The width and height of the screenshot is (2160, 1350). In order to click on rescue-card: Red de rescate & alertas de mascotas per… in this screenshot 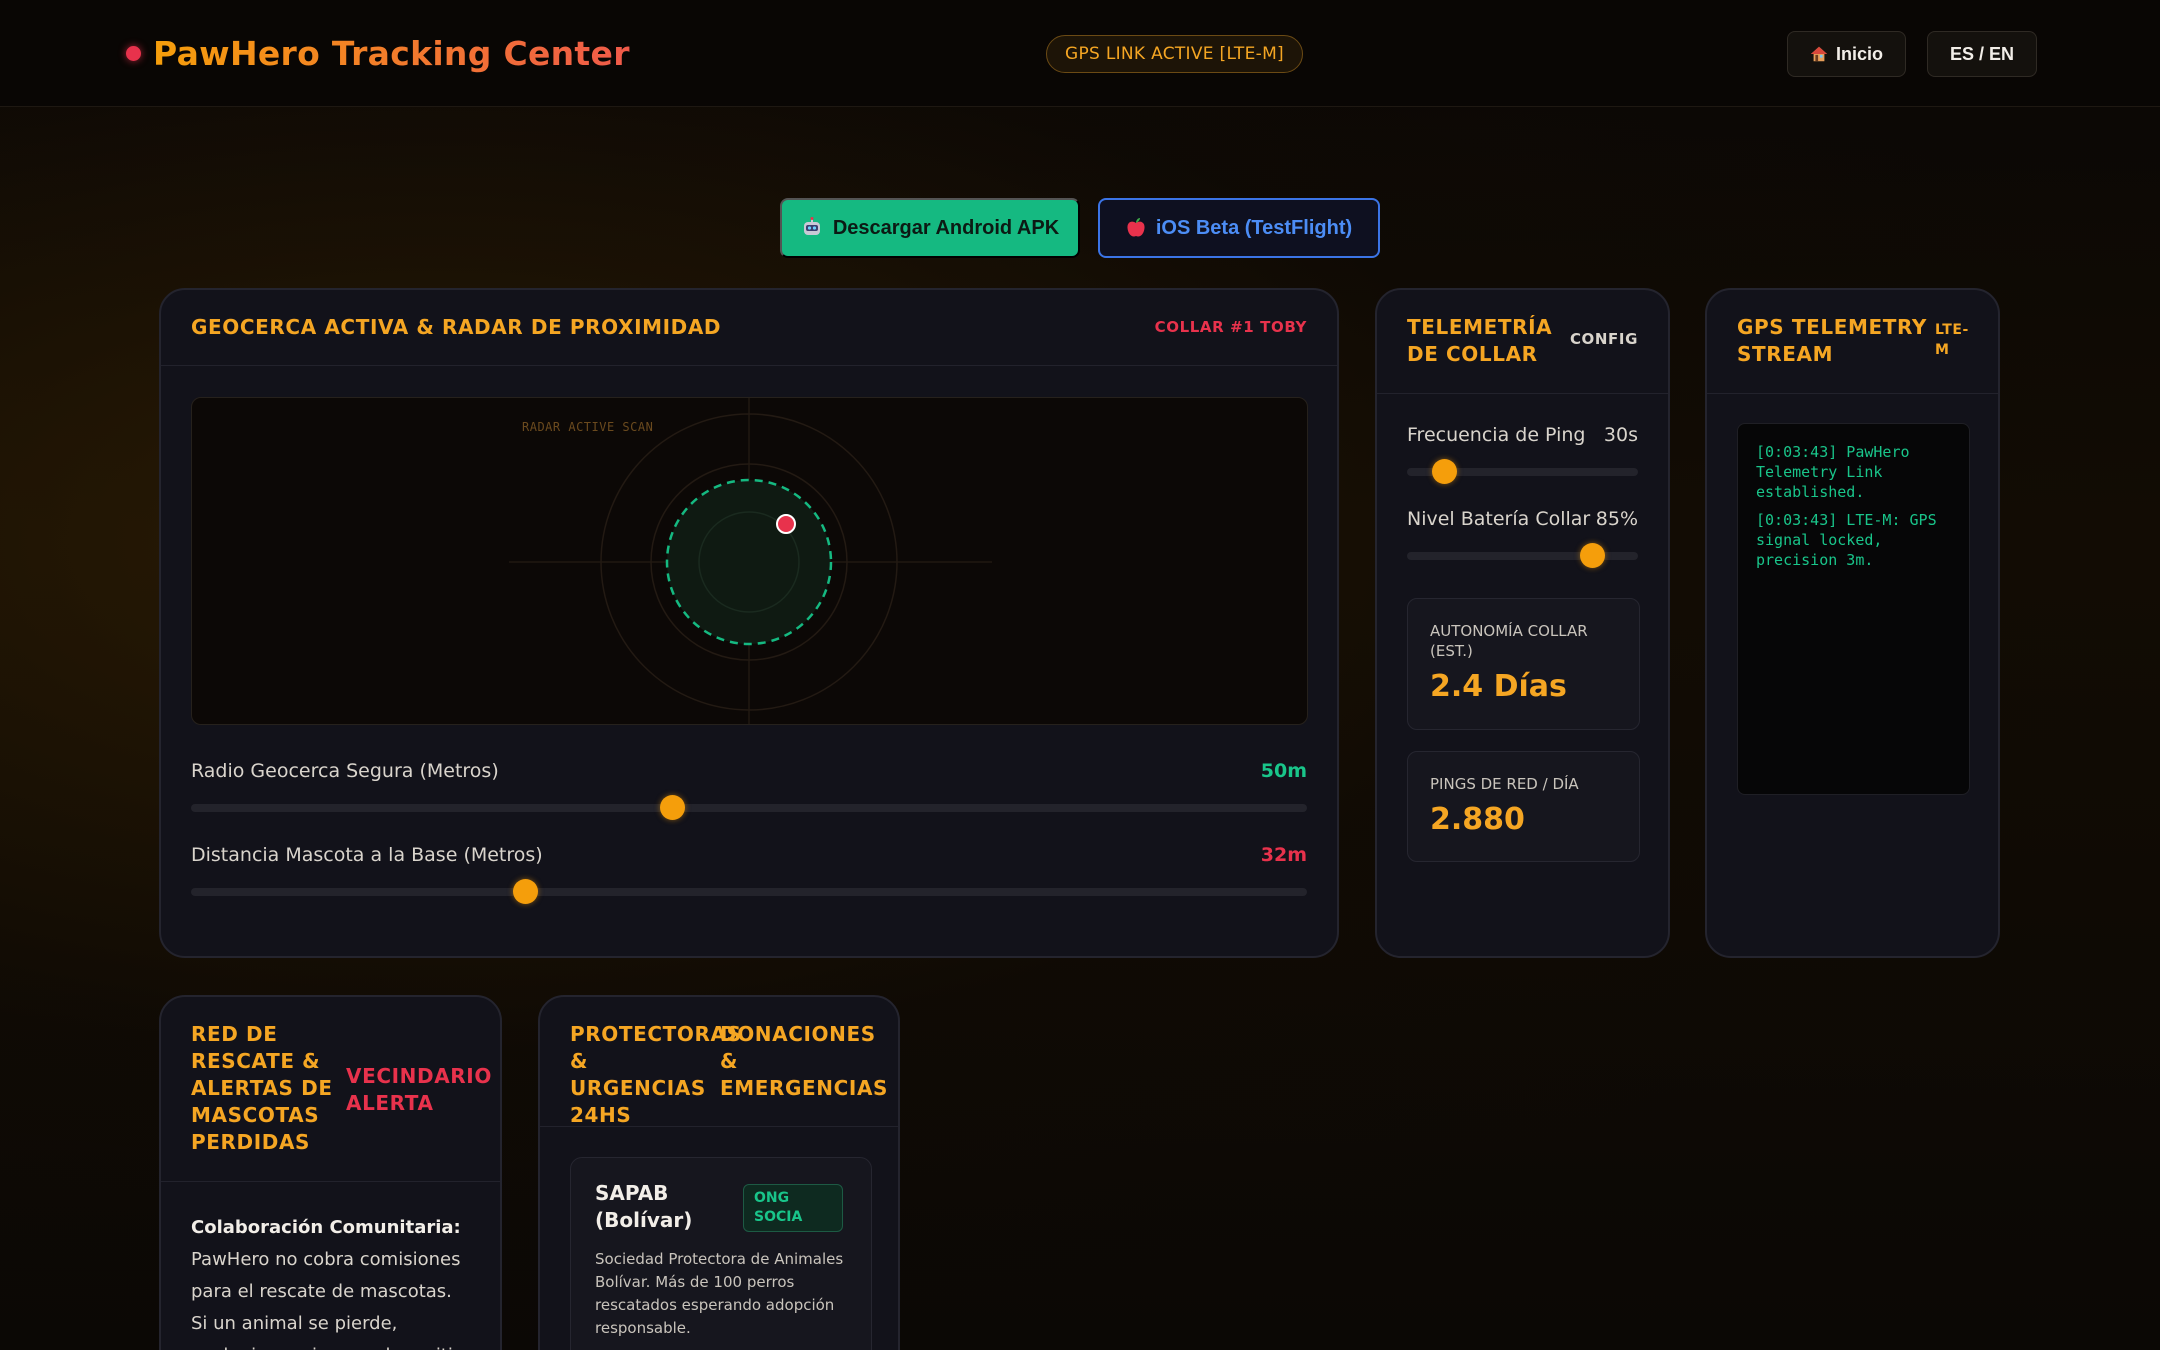, I will do `click(330, 1172)`.